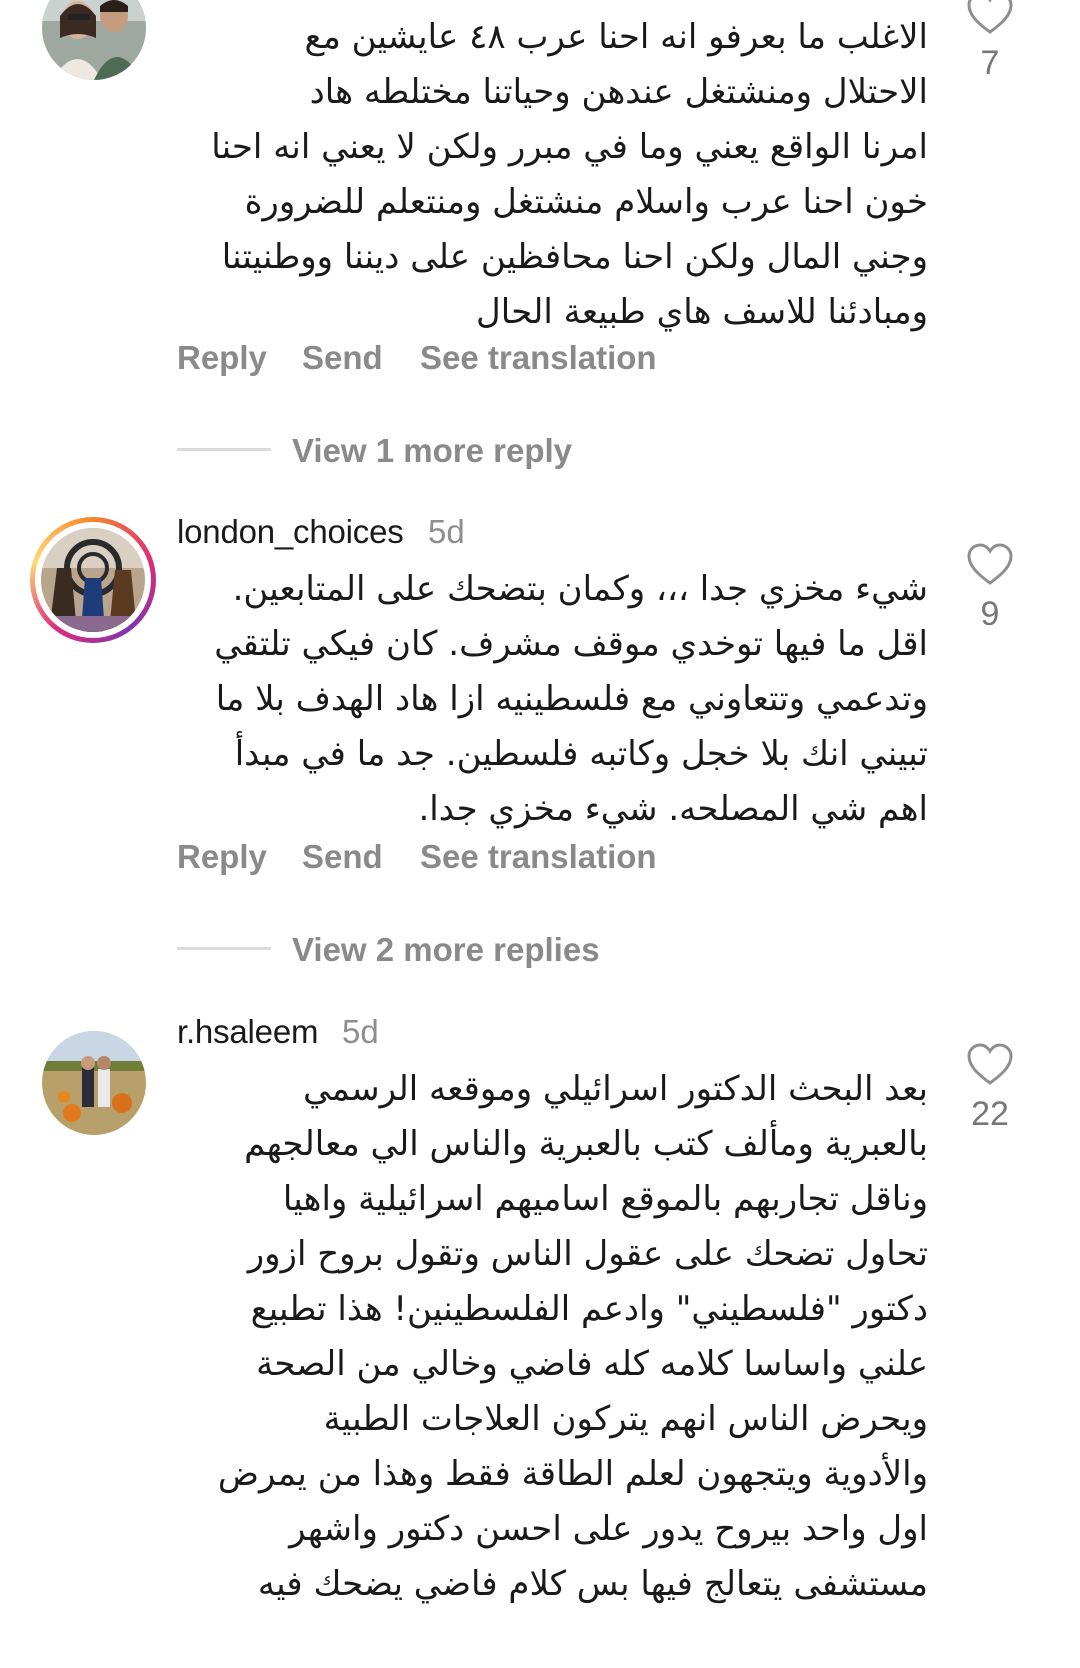  I want to click on like-count: 9, so click(990, 614).